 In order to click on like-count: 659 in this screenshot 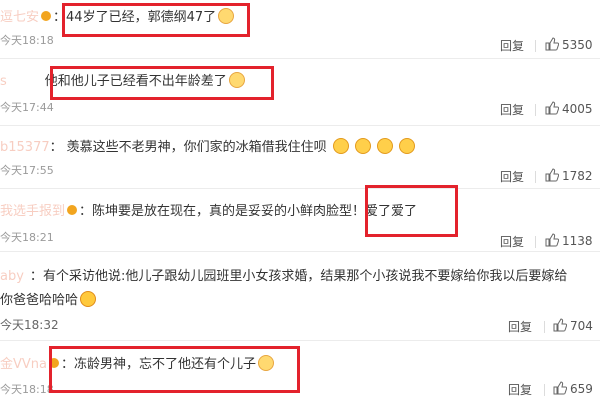, I will do `click(581, 389)`.